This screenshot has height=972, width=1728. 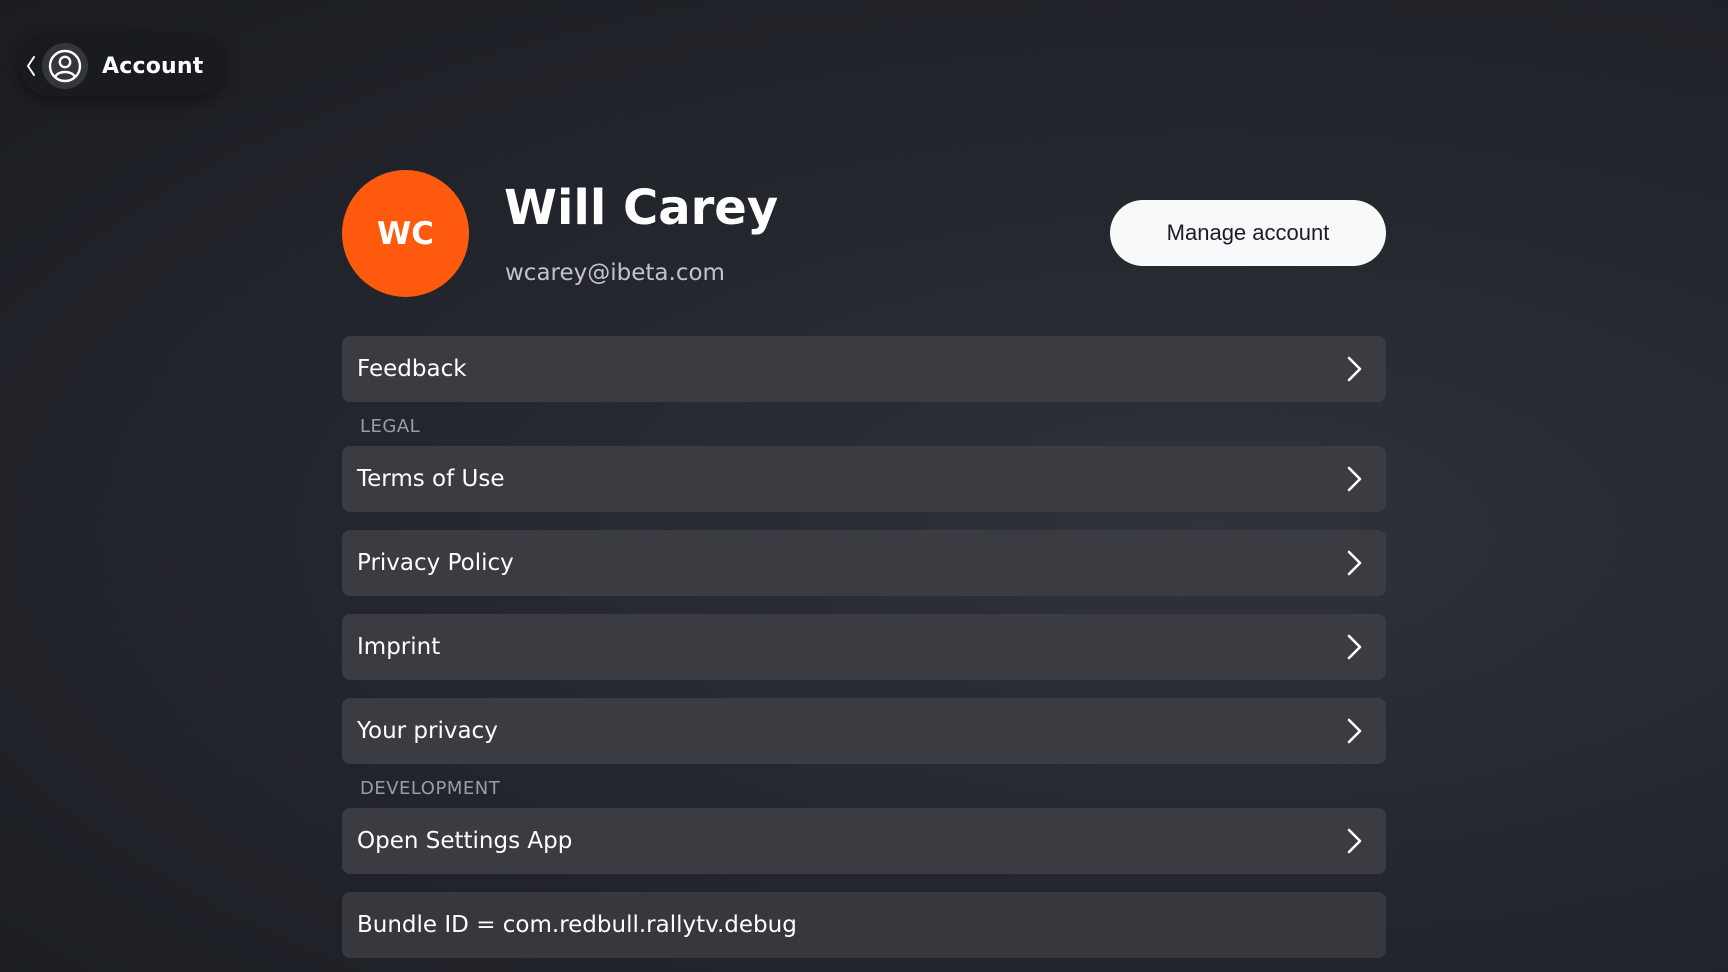 What do you see at coordinates (153, 66) in the screenshot?
I see `page-title: Account` at bounding box center [153, 66].